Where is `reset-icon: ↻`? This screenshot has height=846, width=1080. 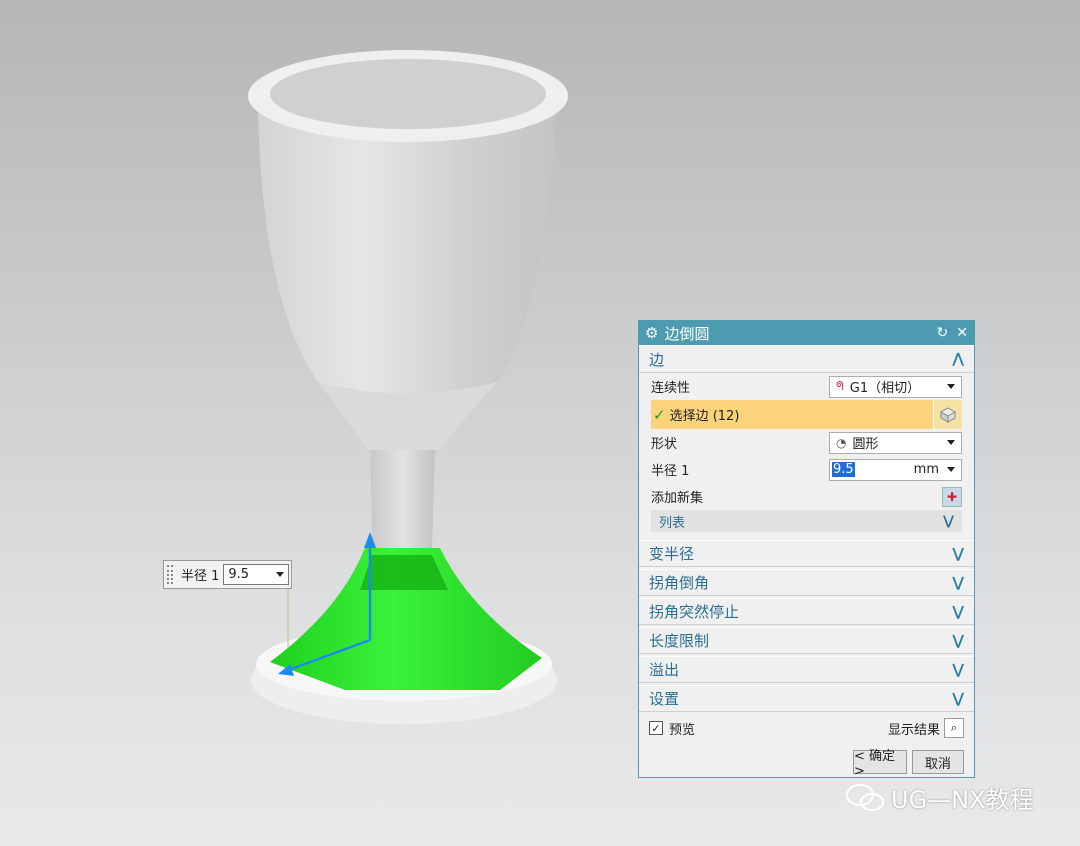
reset-icon: ↻ is located at coordinates (943, 333).